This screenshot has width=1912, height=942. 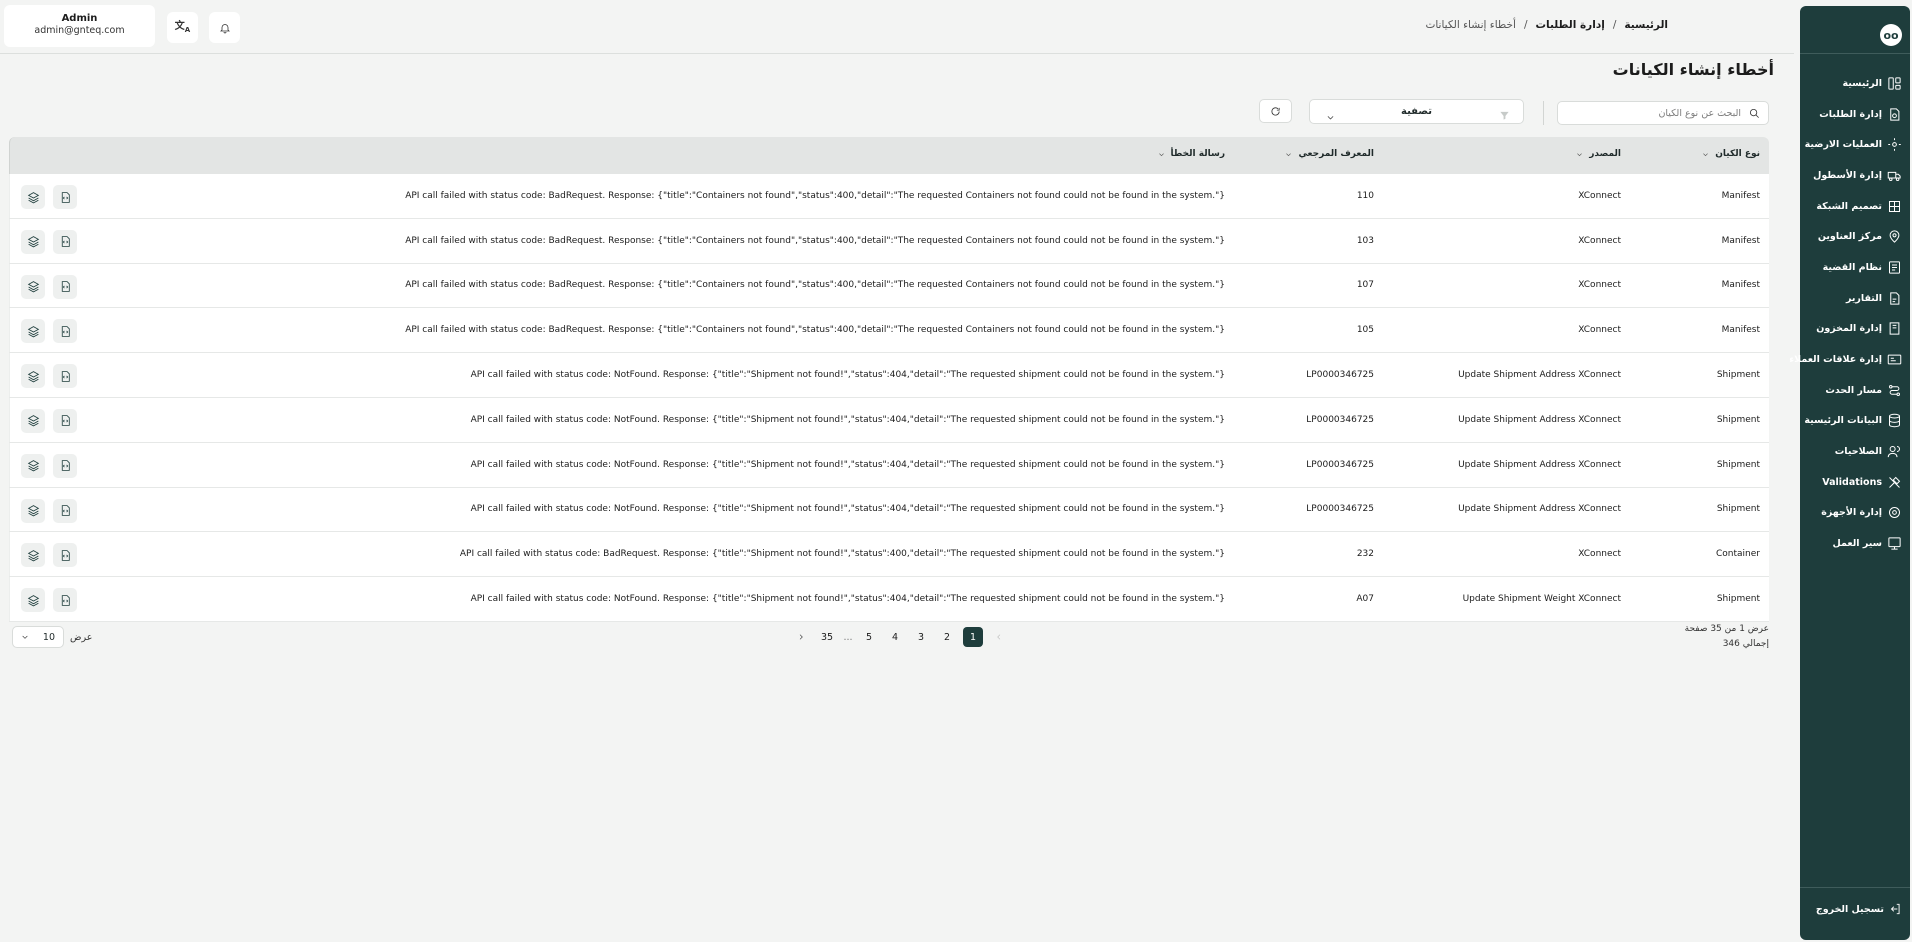 I want to click on sidebar-item: تصميم الشبكة, so click(x=1855, y=206).